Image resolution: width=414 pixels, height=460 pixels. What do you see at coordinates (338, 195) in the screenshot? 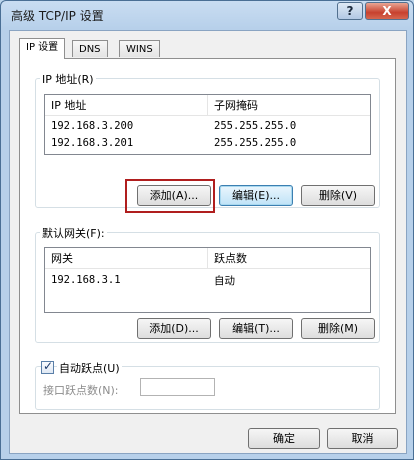
I see `delete-ip-button: 删除(V)` at bounding box center [338, 195].